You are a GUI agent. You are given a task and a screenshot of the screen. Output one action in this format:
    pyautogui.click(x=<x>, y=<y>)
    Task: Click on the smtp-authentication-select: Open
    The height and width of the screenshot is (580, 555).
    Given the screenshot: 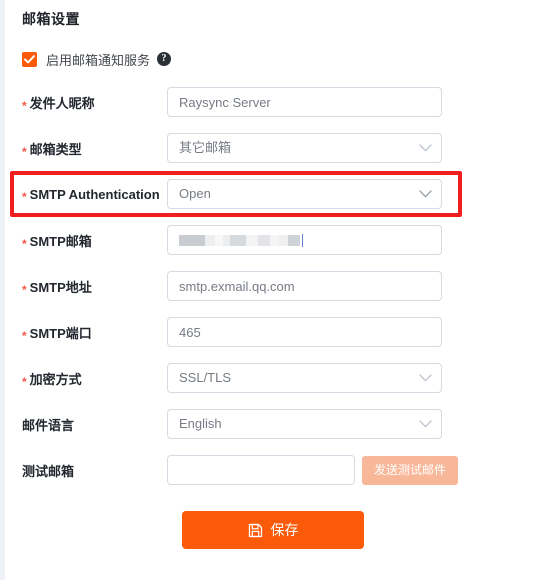 What is the action you would take?
    pyautogui.click(x=304, y=194)
    